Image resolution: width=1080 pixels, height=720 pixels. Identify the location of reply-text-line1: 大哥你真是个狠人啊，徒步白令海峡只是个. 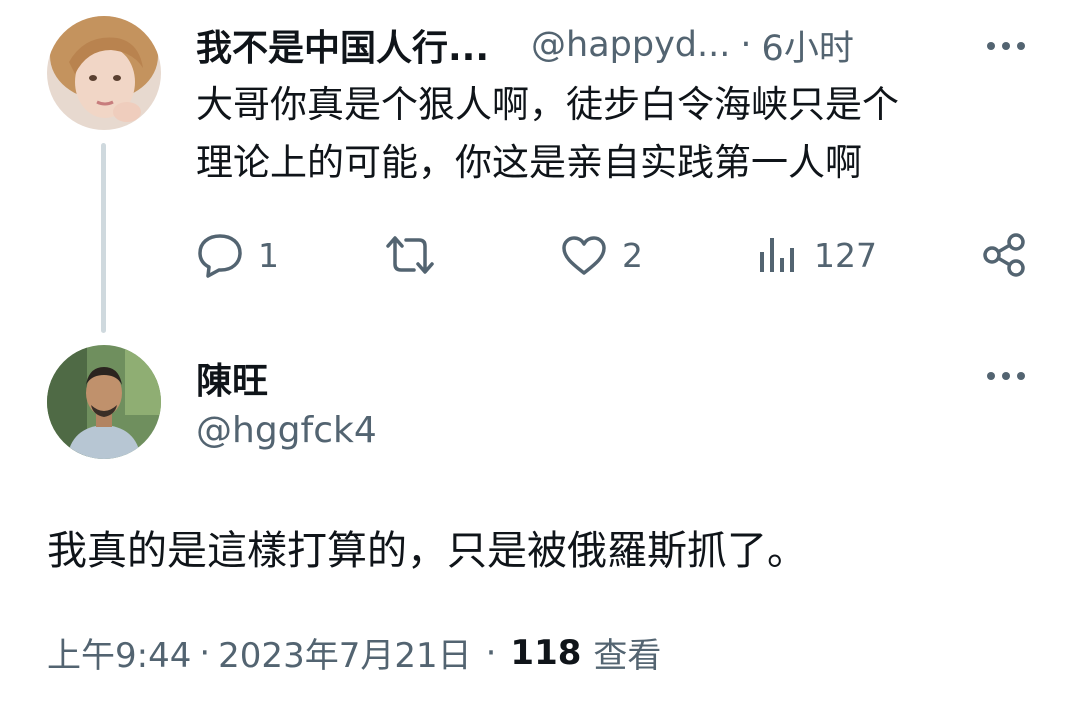
(547, 104).